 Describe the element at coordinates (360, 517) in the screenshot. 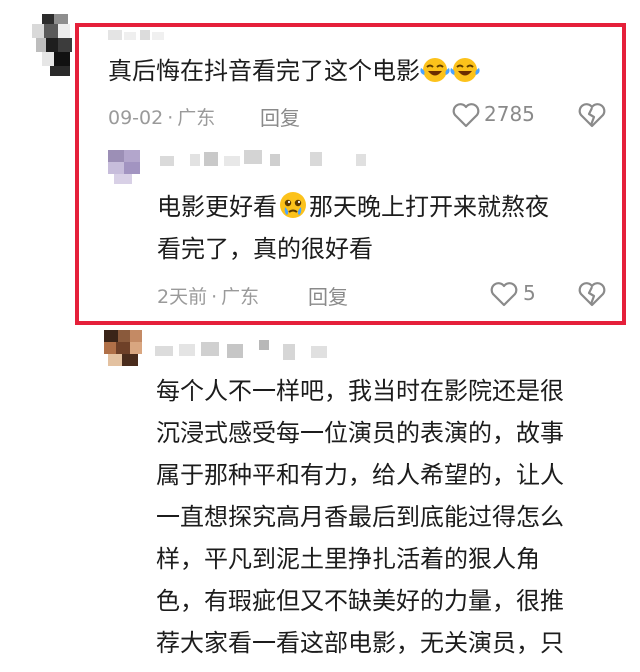

I see `reply-text-line-4: 一直想探究高月香最后到底能过得怎么` at that location.